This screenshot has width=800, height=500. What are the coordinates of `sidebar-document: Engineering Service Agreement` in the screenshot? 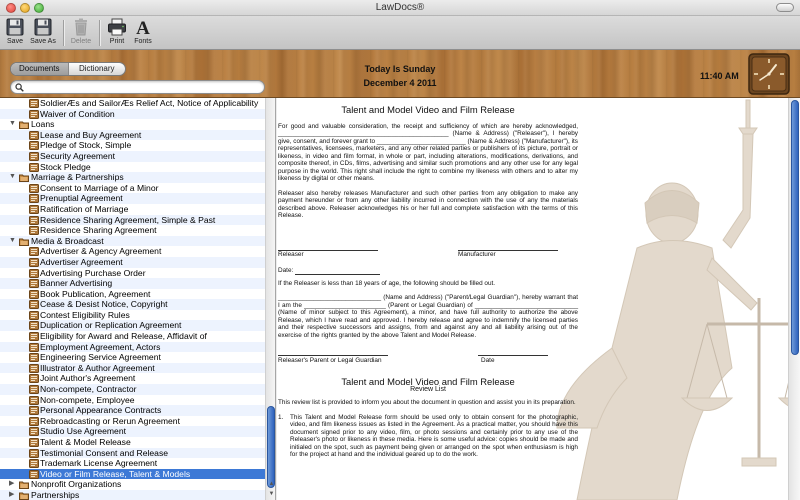 It's located at (132, 357).